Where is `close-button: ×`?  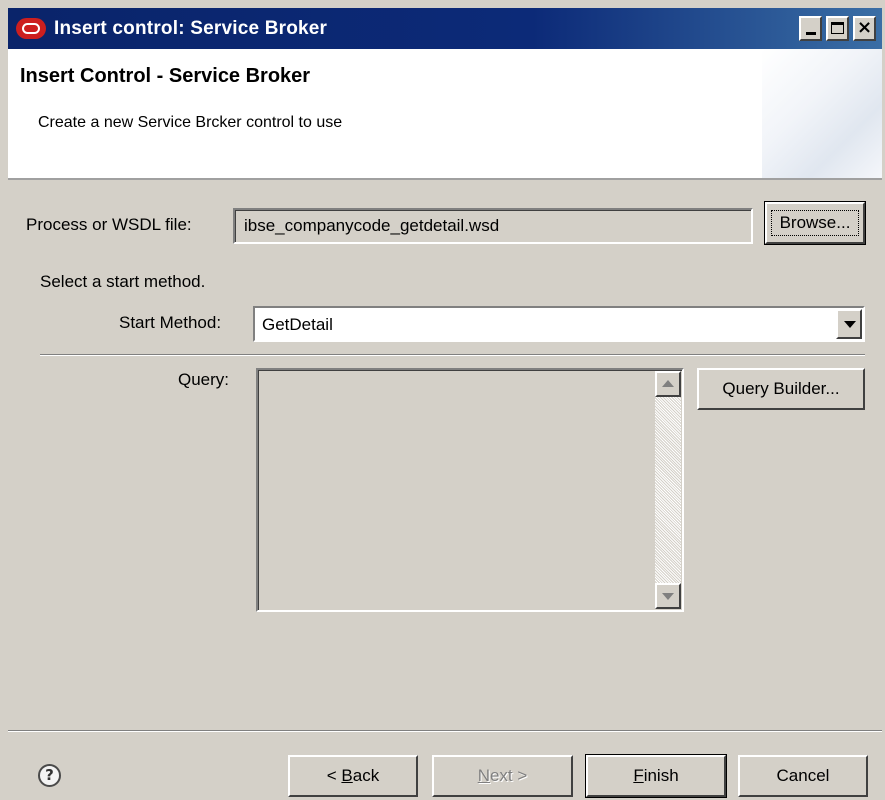 close-button: × is located at coordinates (864, 28).